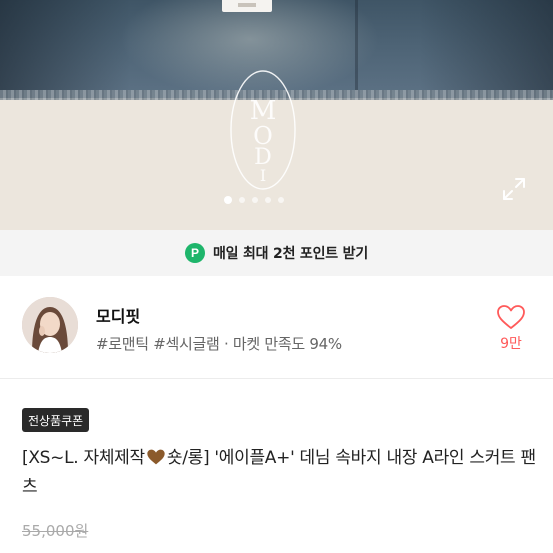  What do you see at coordinates (83, 458) in the screenshot?
I see `product-title-part-1: [XS~L. 자체제작` at bounding box center [83, 458].